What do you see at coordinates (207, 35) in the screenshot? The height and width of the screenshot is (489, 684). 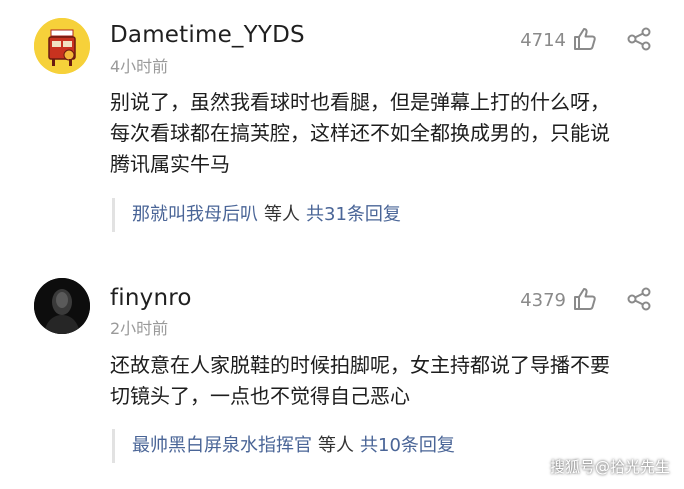 I see `username: Dametime_YYDS` at bounding box center [207, 35].